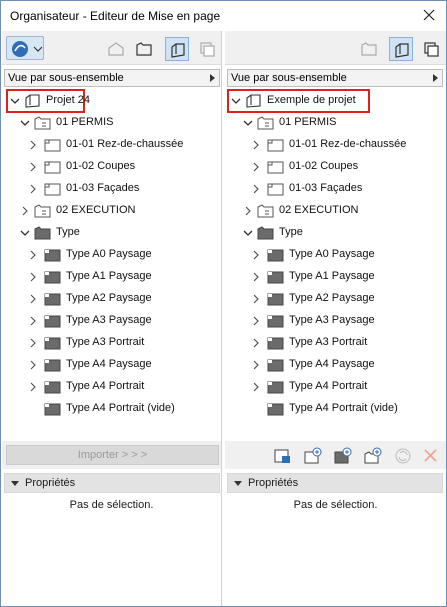  What do you see at coordinates (403, 456) in the screenshot?
I see `refresh-icon` at bounding box center [403, 456].